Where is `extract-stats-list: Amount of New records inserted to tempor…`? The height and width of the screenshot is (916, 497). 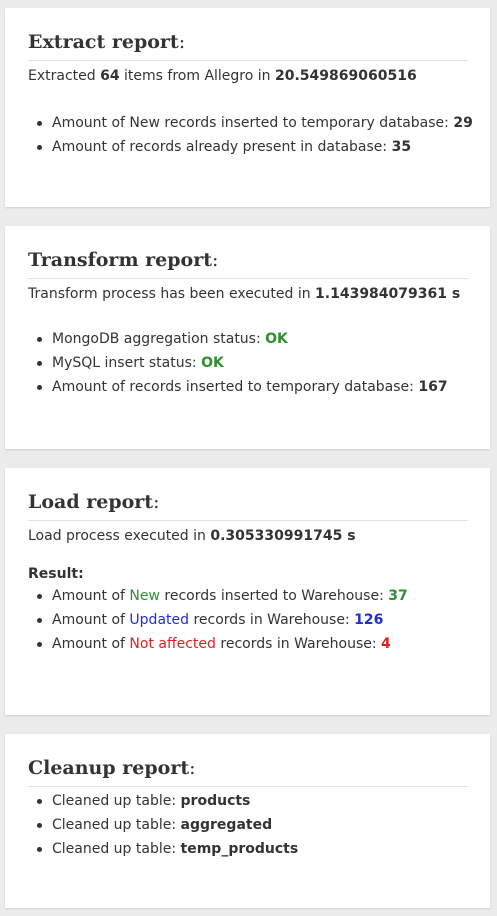
extract-stats-list: Amount of New records inserted to tempor… is located at coordinates (250, 135).